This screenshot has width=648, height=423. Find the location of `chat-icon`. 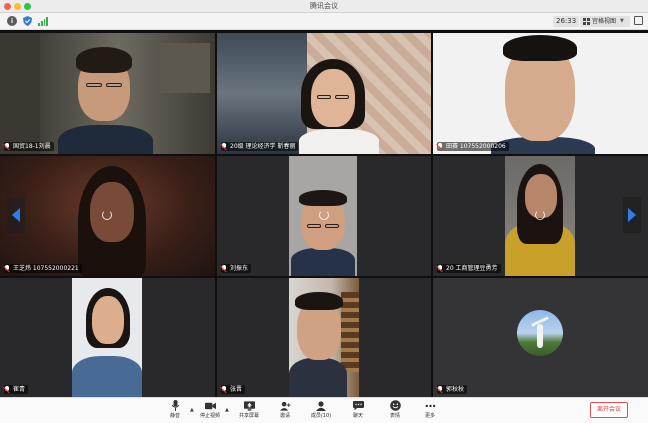

chat-icon is located at coordinates (358, 405).